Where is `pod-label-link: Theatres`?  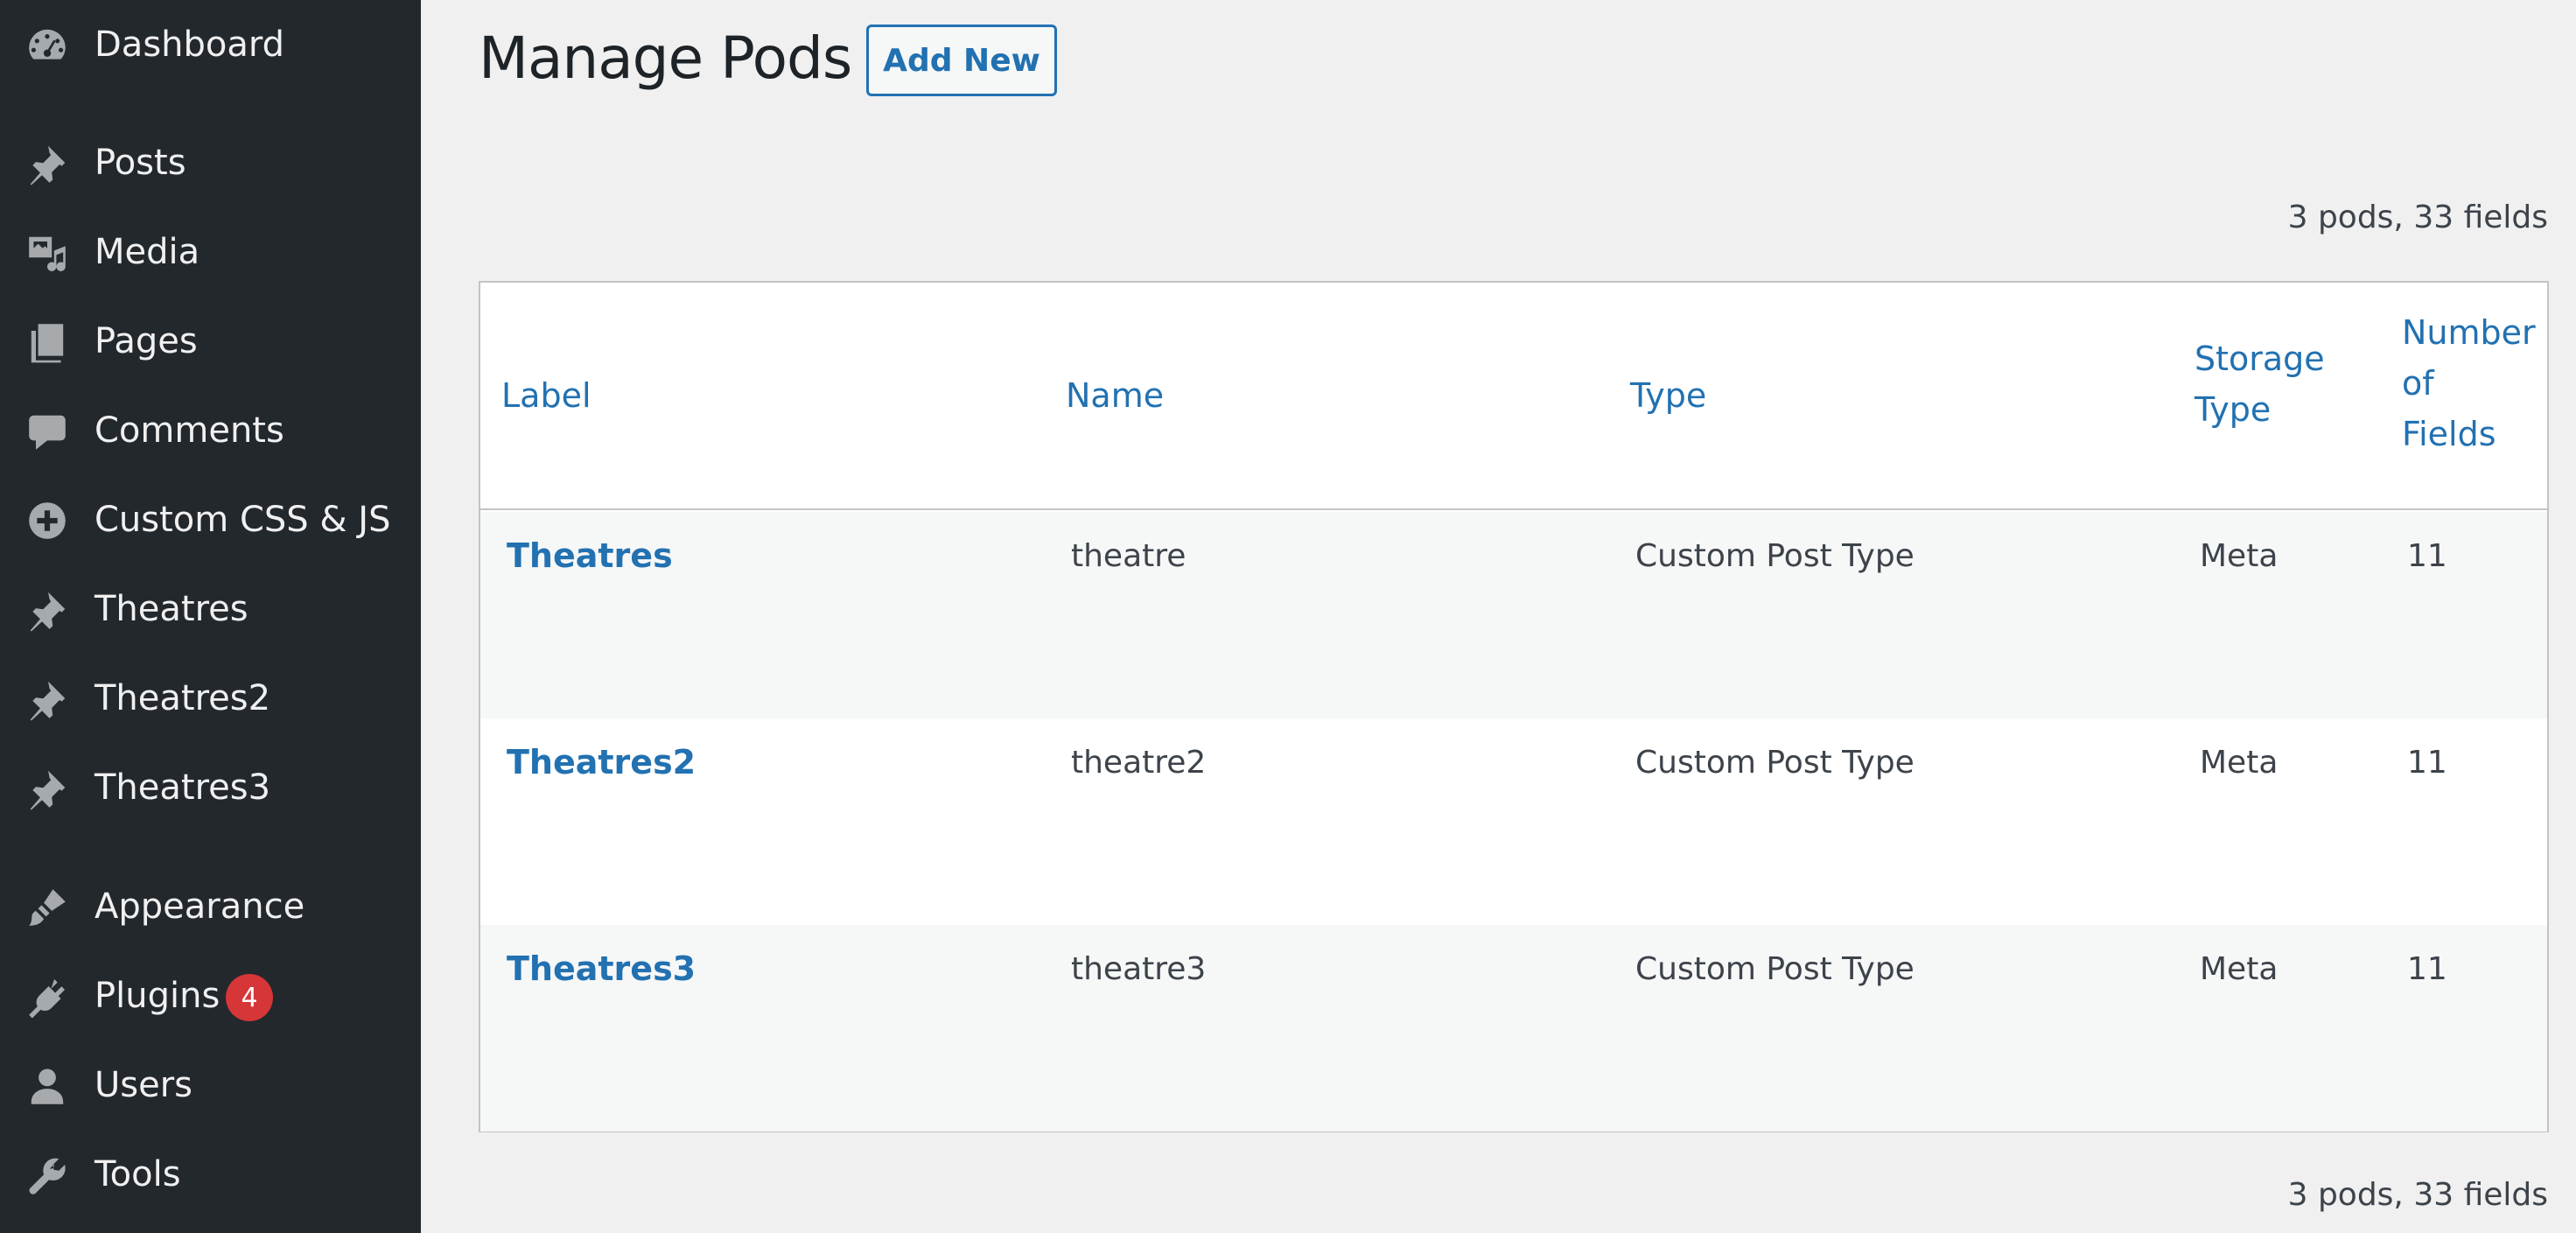
pod-label-link: Theatres is located at coordinates (590, 555).